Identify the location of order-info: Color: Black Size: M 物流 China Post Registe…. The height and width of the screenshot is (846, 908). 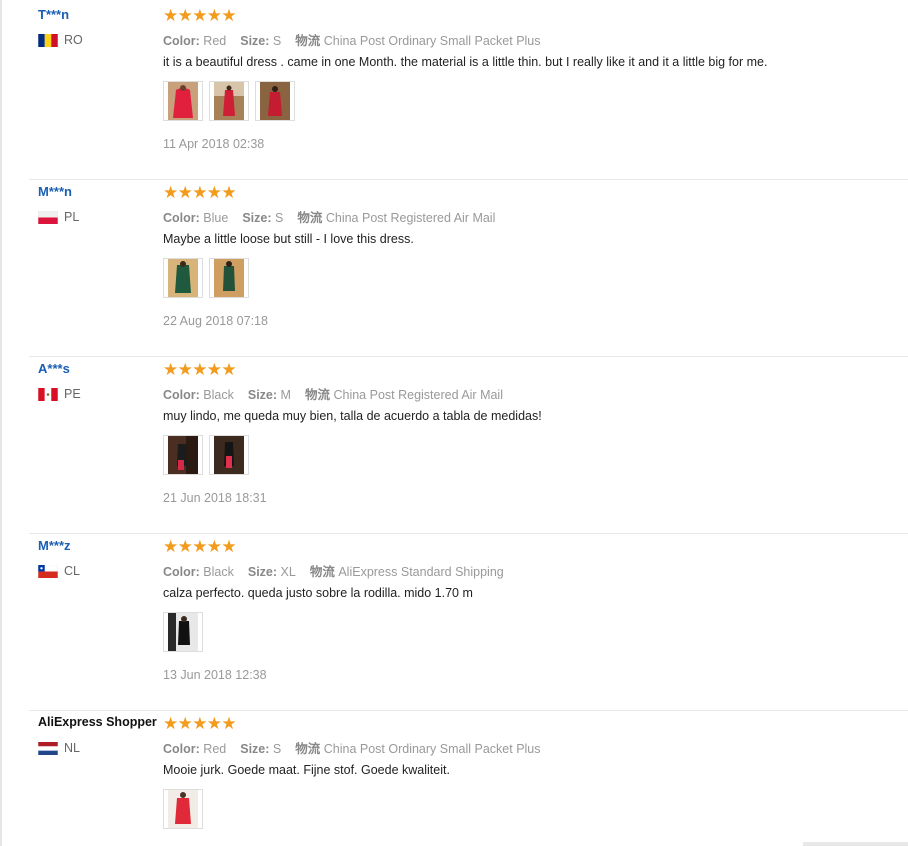
(333, 393).